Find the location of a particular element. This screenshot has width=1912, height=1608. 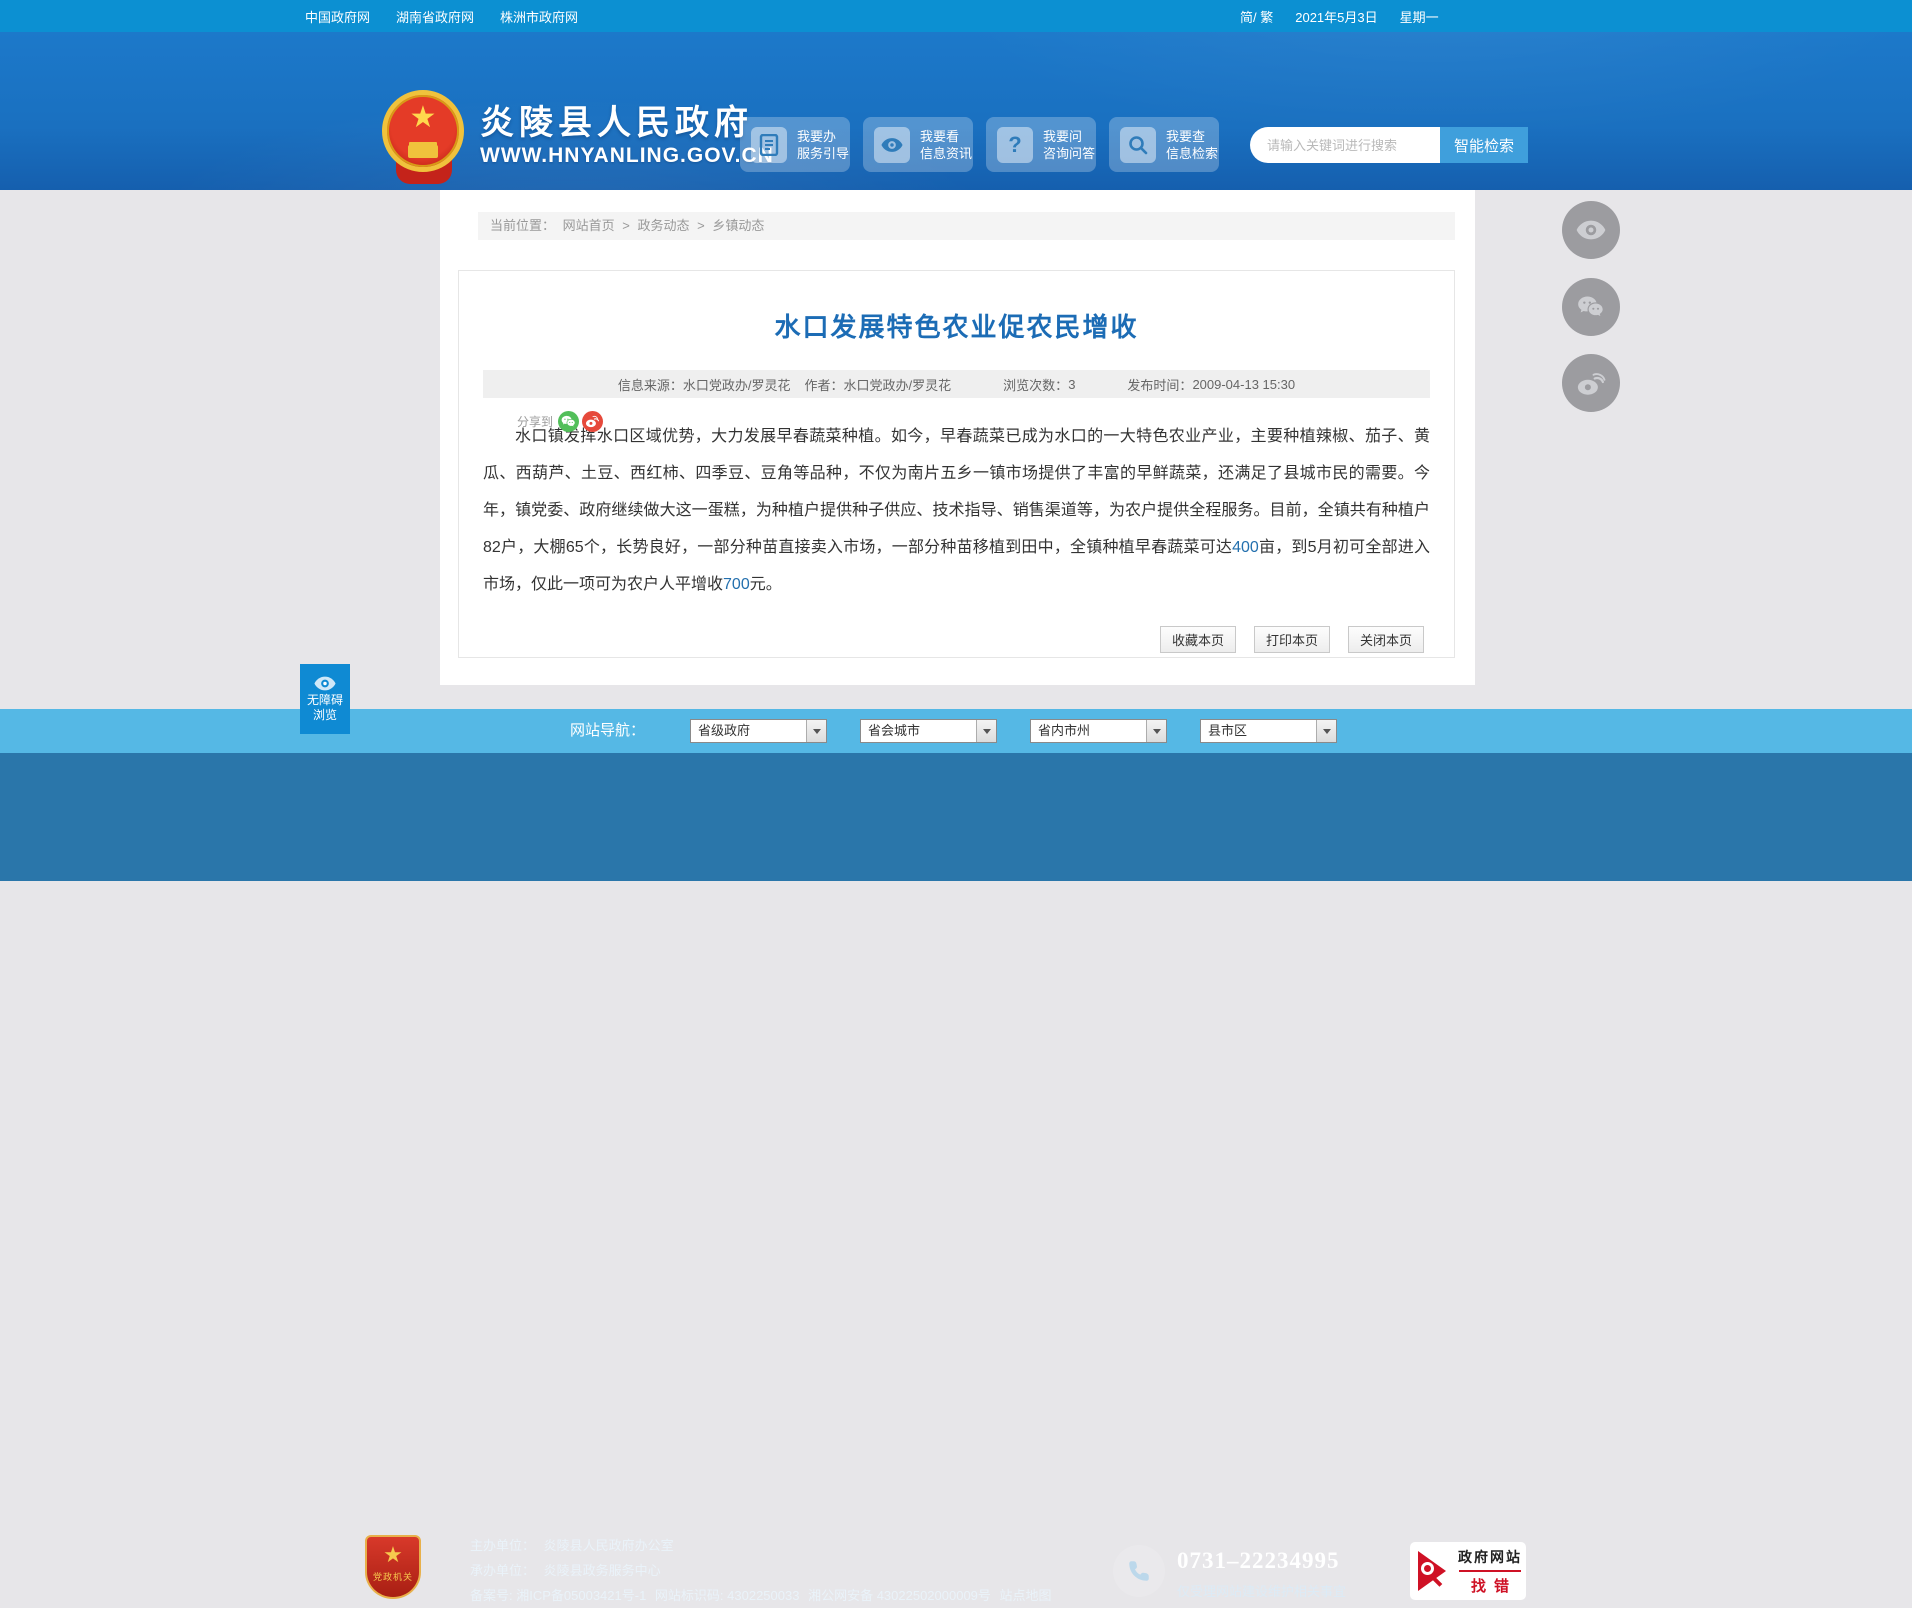

quick-btn-line2: 咨询问答 is located at coordinates (1069, 153).